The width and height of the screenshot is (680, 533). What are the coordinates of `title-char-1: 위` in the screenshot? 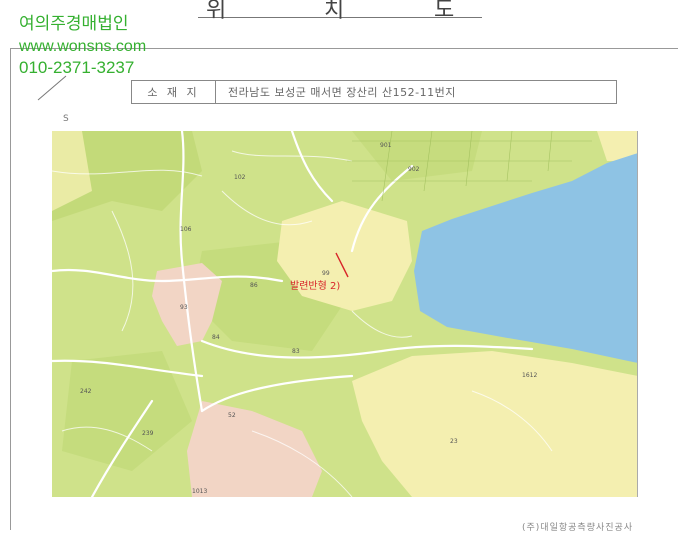 It's located at (217, 11).